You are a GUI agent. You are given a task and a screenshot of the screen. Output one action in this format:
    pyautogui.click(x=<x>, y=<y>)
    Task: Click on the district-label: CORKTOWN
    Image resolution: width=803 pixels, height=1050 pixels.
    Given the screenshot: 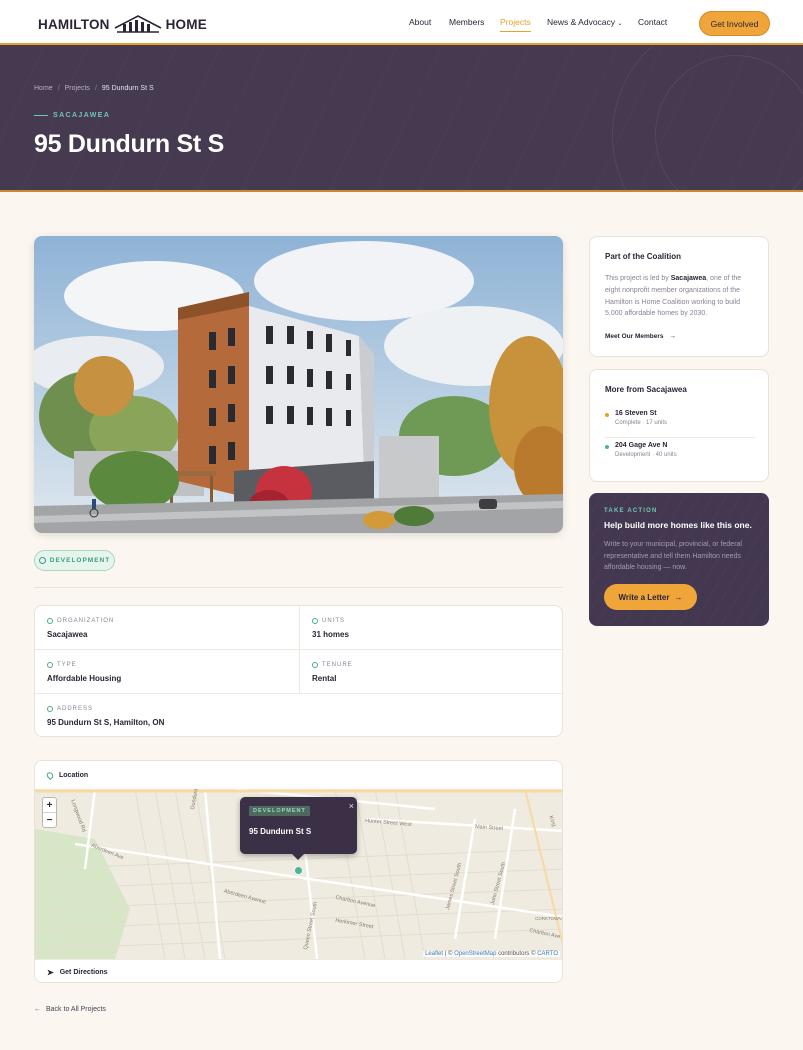 What is the action you would take?
    pyautogui.click(x=548, y=918)
    